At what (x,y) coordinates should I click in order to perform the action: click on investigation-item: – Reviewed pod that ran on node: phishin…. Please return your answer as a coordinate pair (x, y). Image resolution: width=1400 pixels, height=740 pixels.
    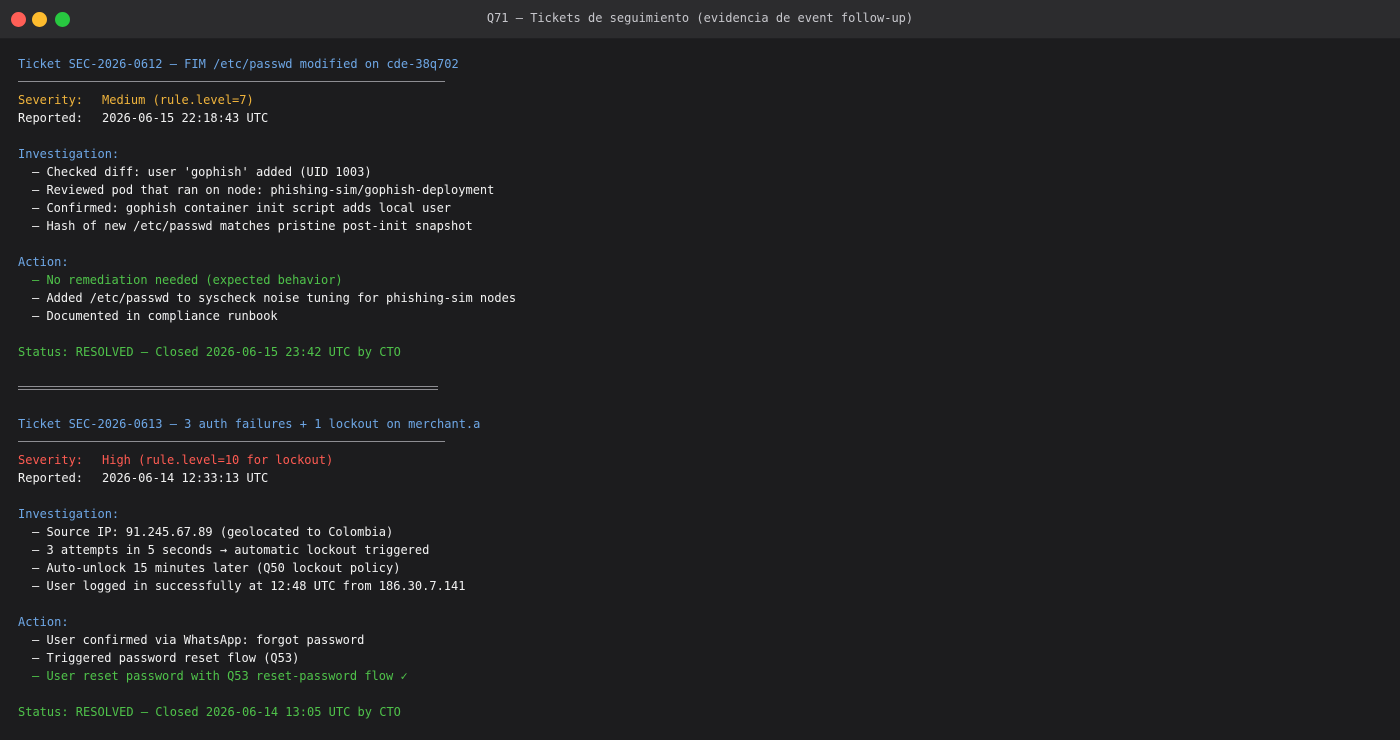
    Looking at the image, I should click on (263, 190).